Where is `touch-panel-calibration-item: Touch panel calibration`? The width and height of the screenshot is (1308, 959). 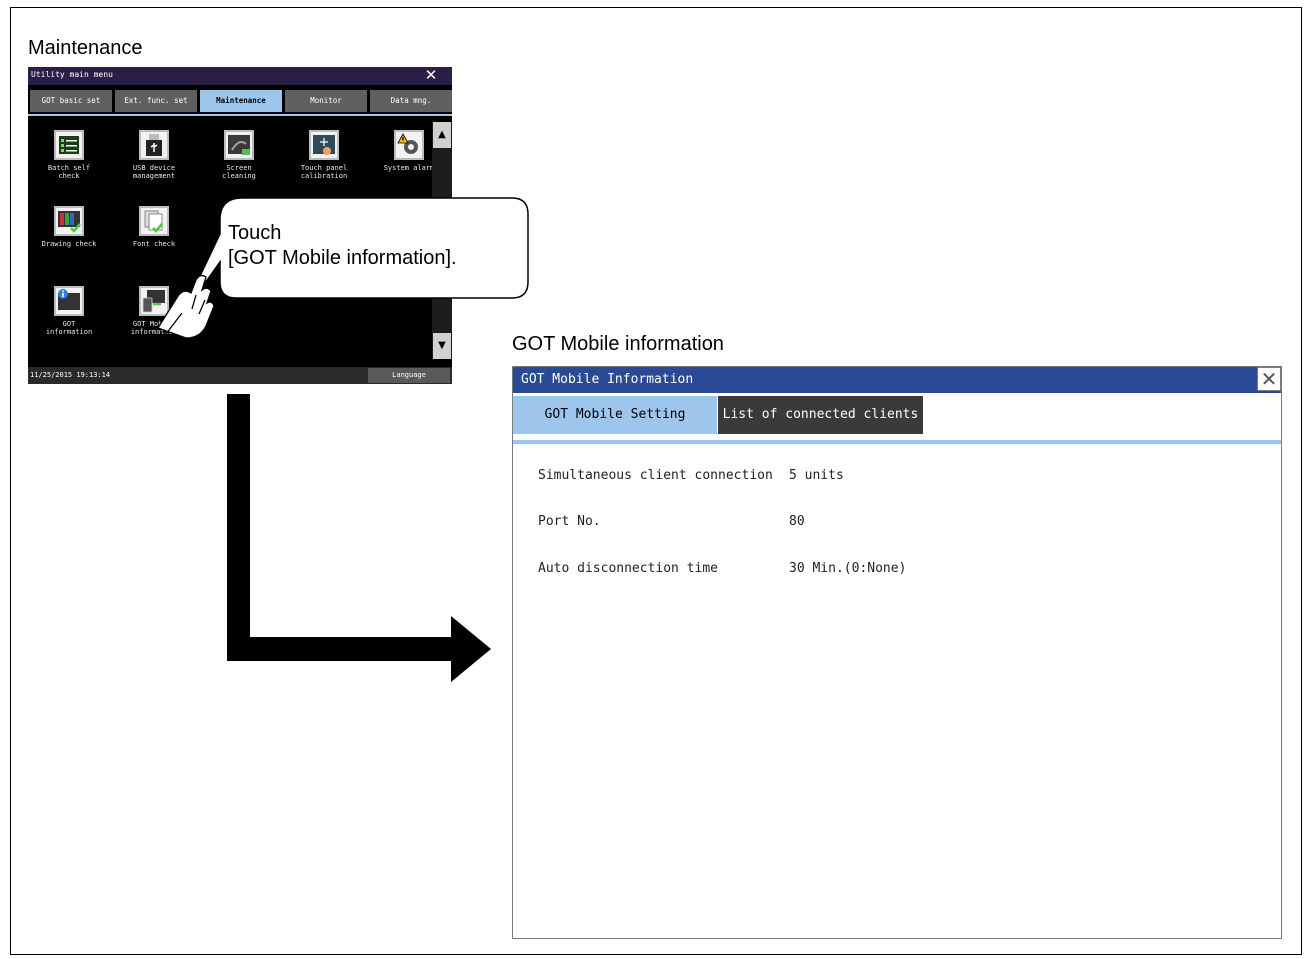 touch-panel-calibration-item: Touch panel calibration is located at coordinates (324, 155).